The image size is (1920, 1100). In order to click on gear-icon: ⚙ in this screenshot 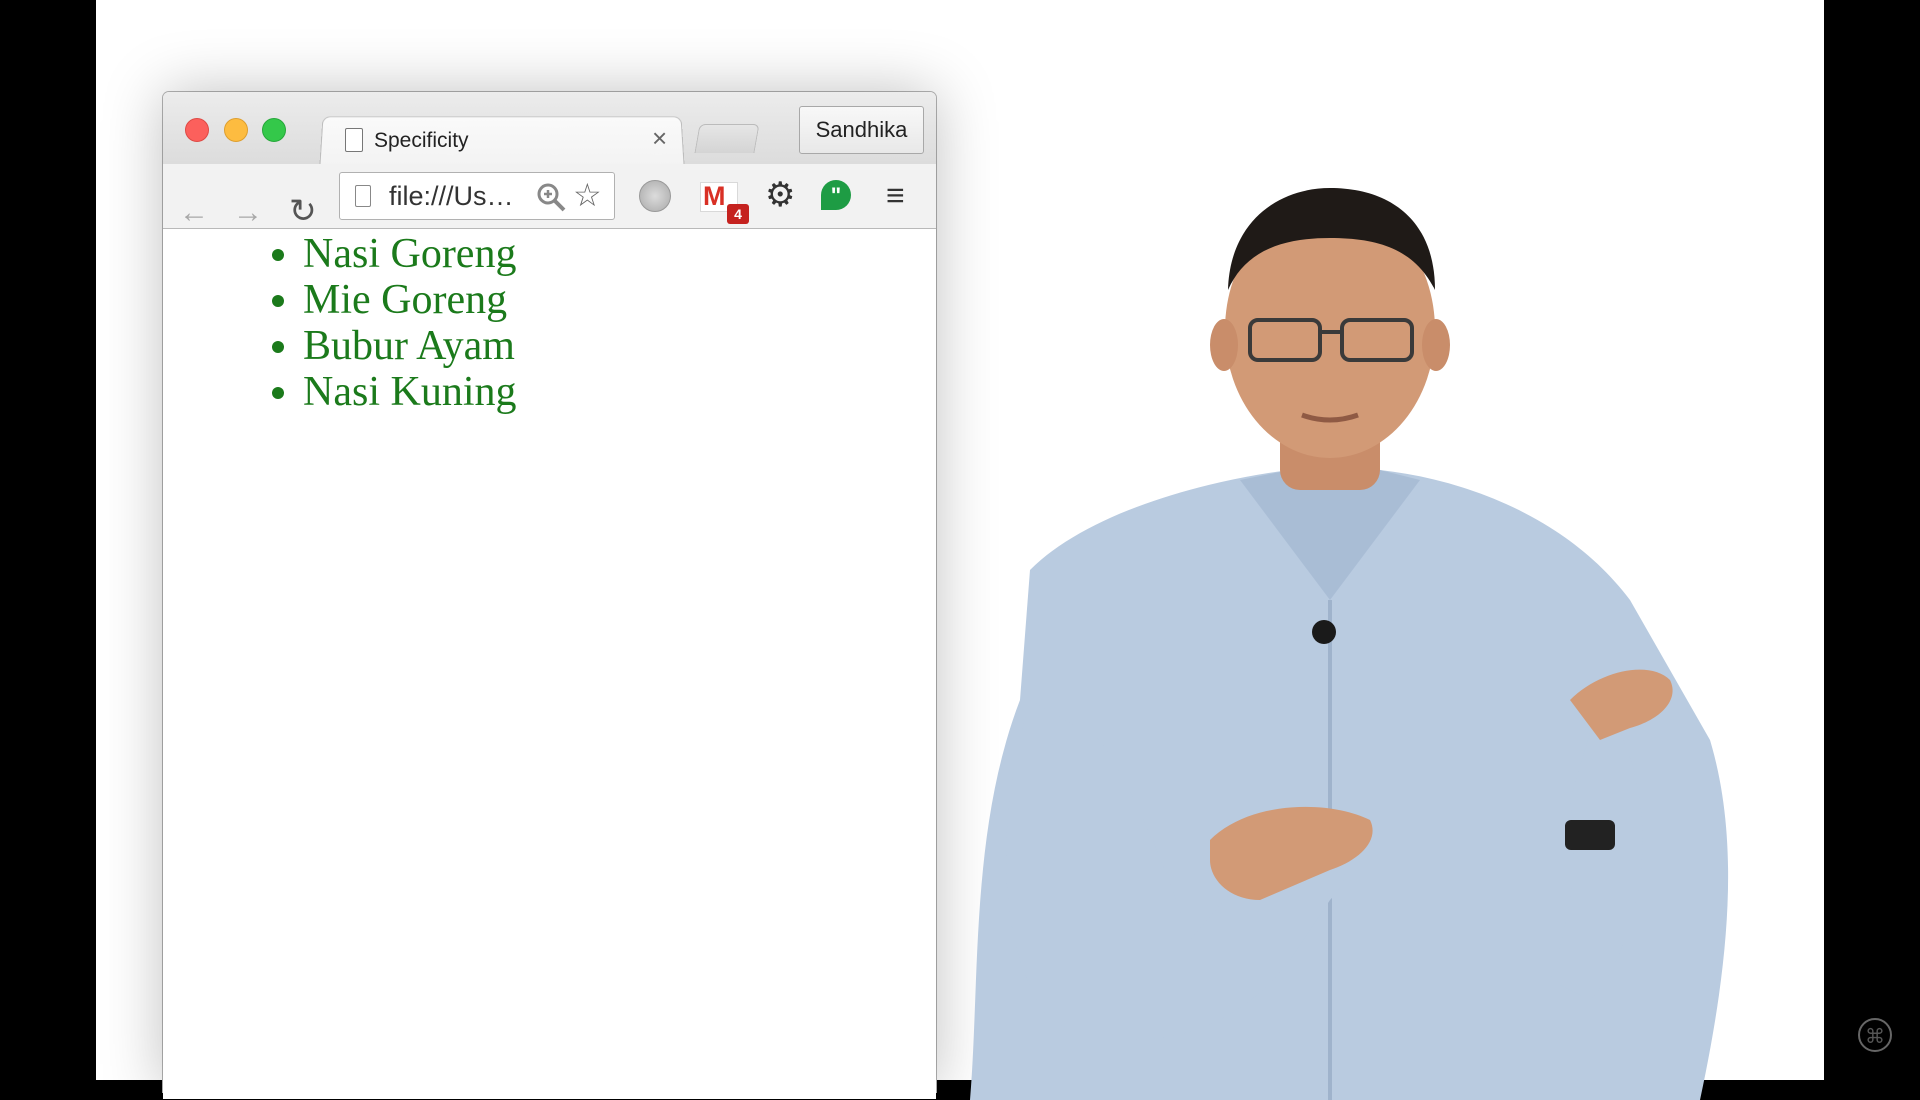, I will do `click(780, 195)`.